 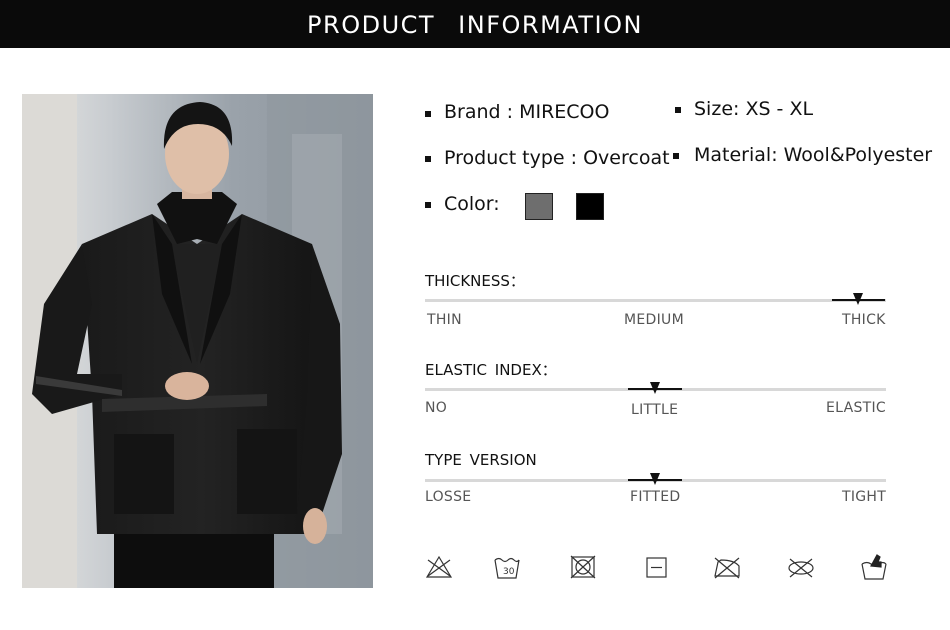 What do you see at coordinates (655, 300) in the screenshot?
I see `scale-track` at bounding box center [655, 300].